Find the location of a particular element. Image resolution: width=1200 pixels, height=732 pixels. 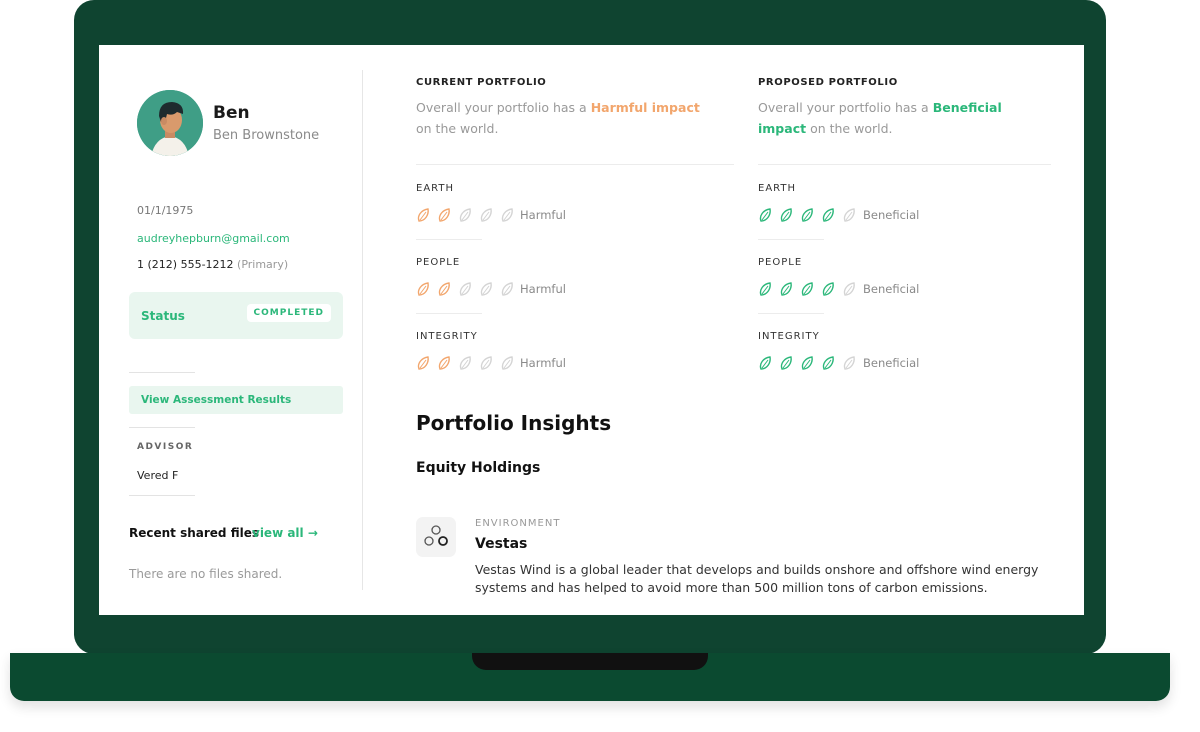

equity-holdings-title: Equity Holdings is located at coordinates (478, 468).